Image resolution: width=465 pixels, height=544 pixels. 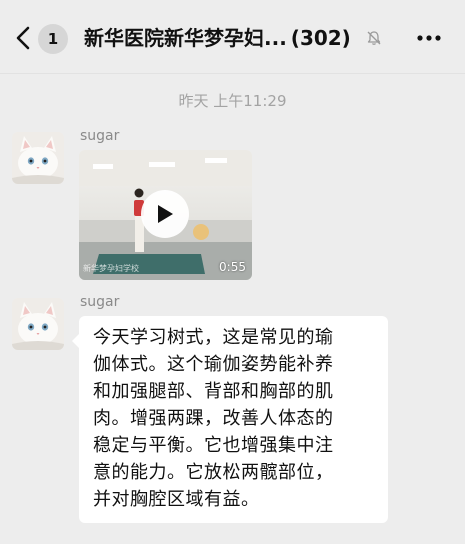 I want to click on play-icon, so click(x=165, y=214).